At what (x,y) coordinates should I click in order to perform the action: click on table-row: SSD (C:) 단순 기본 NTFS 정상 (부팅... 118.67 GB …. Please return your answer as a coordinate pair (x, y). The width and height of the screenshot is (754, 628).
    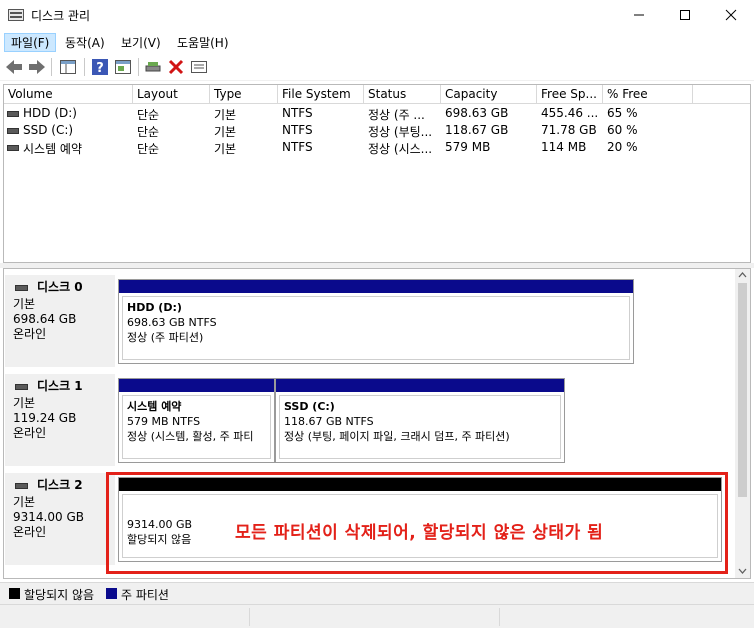
    Looking at the image, I should click on (377, 130).